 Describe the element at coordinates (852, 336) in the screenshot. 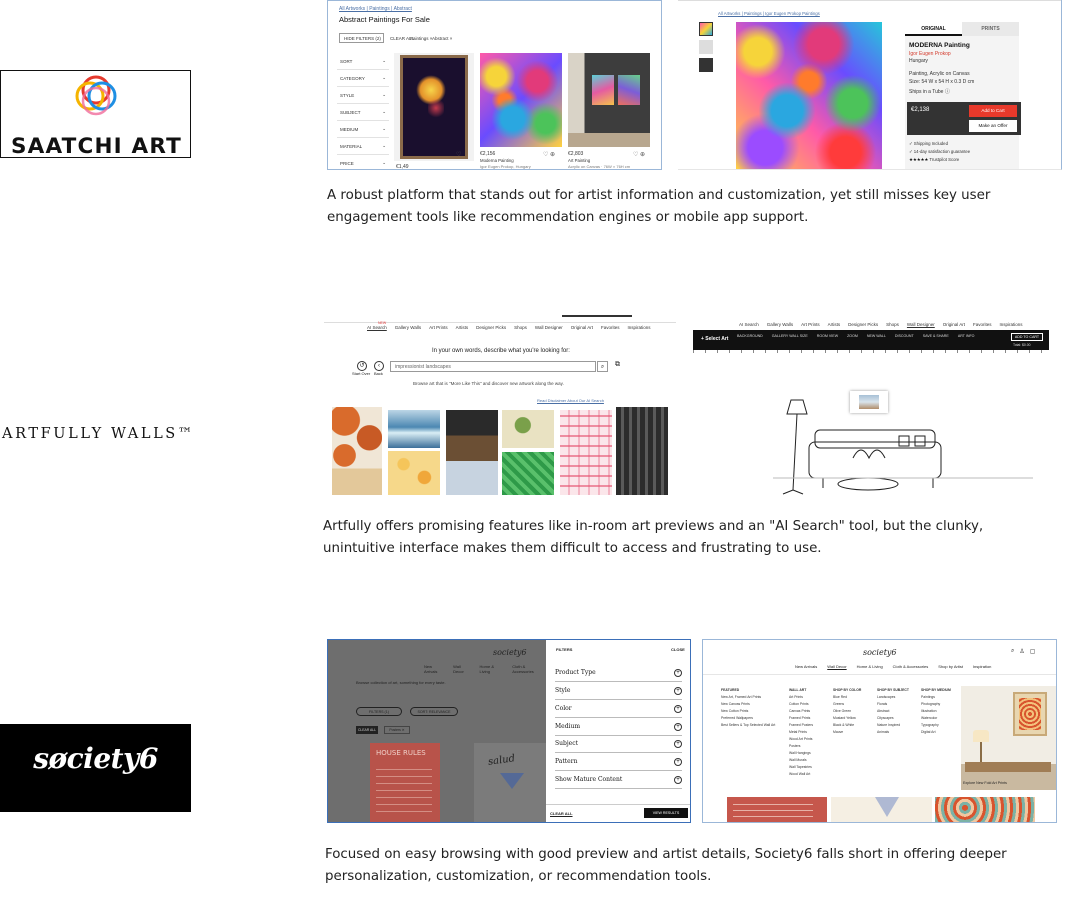

I see `tool-zoom: ZOOM` at that location.